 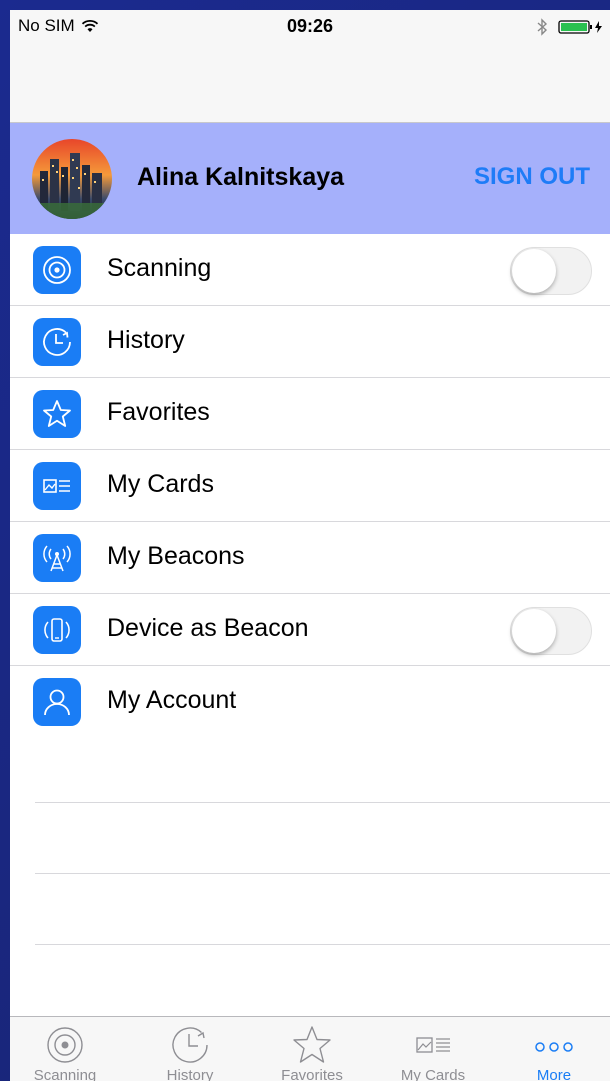 I want to click on menu-item-my-account: My Account, so click(x=310, y=702).